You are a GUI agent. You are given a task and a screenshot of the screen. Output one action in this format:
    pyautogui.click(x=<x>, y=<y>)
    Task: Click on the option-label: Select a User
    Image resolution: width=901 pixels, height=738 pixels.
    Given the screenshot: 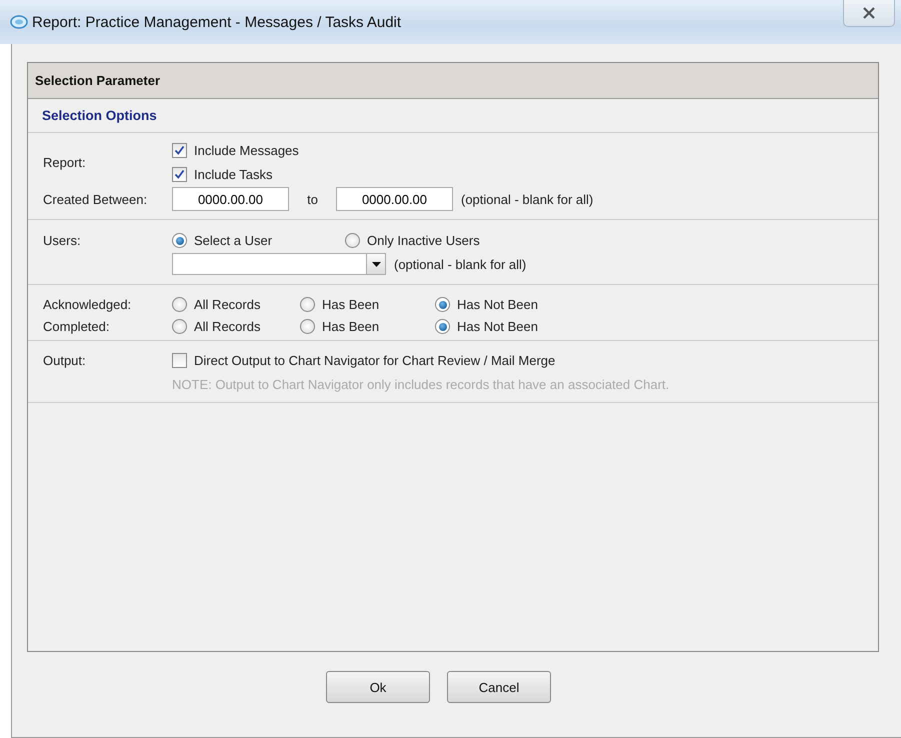 What is the action you would take?
    pyautogui.click(x=233, y=240)
    